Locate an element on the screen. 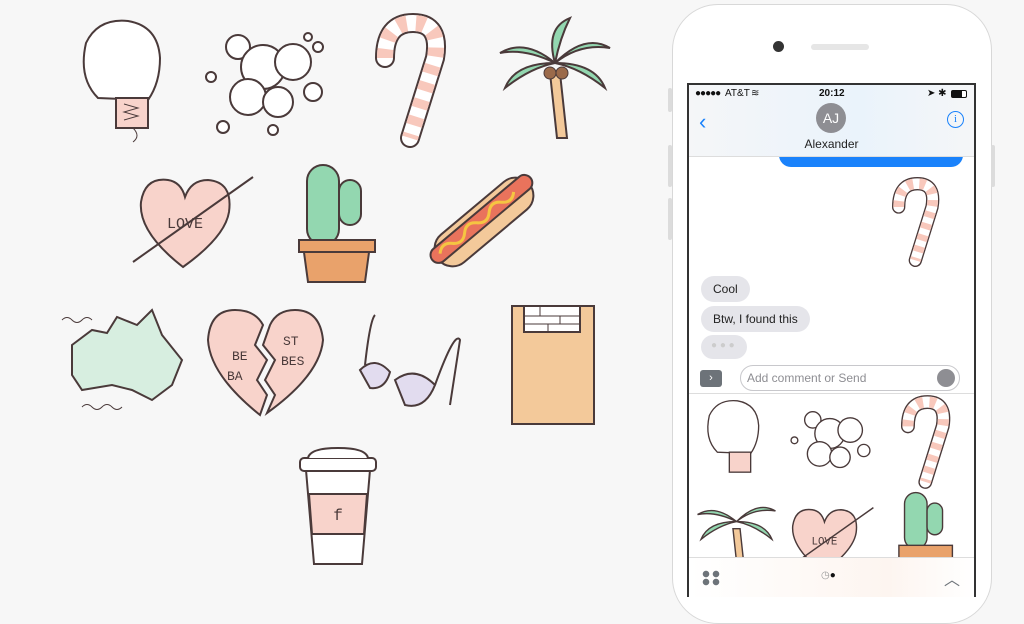  back-button: ‹ is located at coordinates (702, 122).